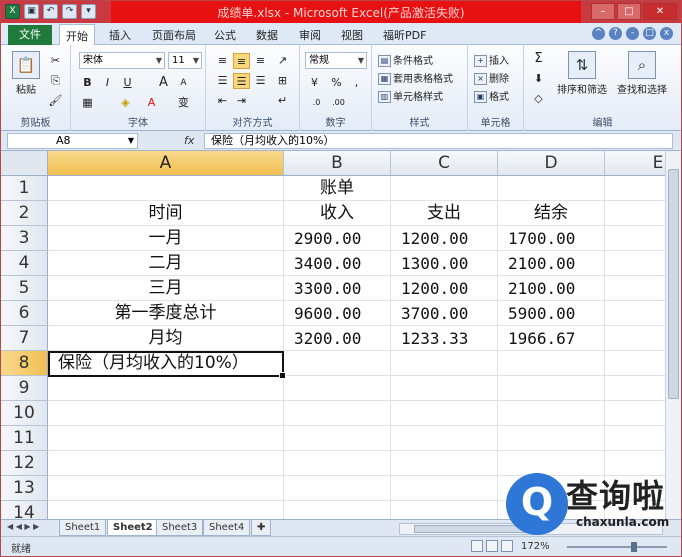  I want to click on cell-e5, so click(635, 288).